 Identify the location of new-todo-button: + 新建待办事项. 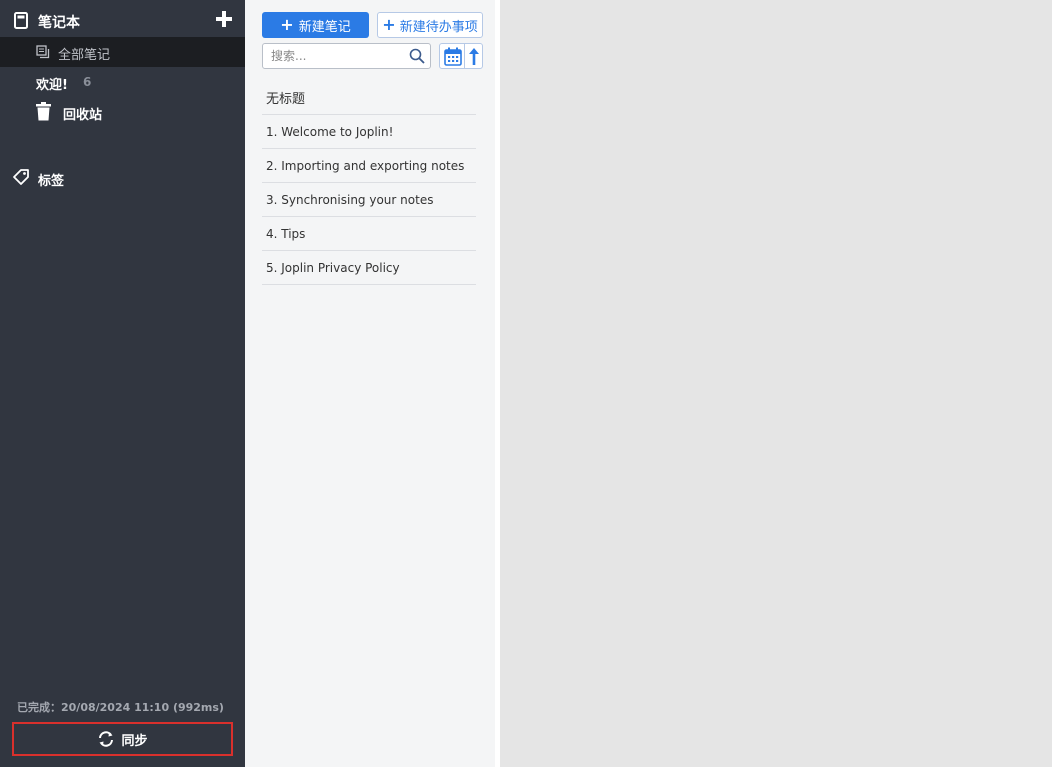
(430, 25).